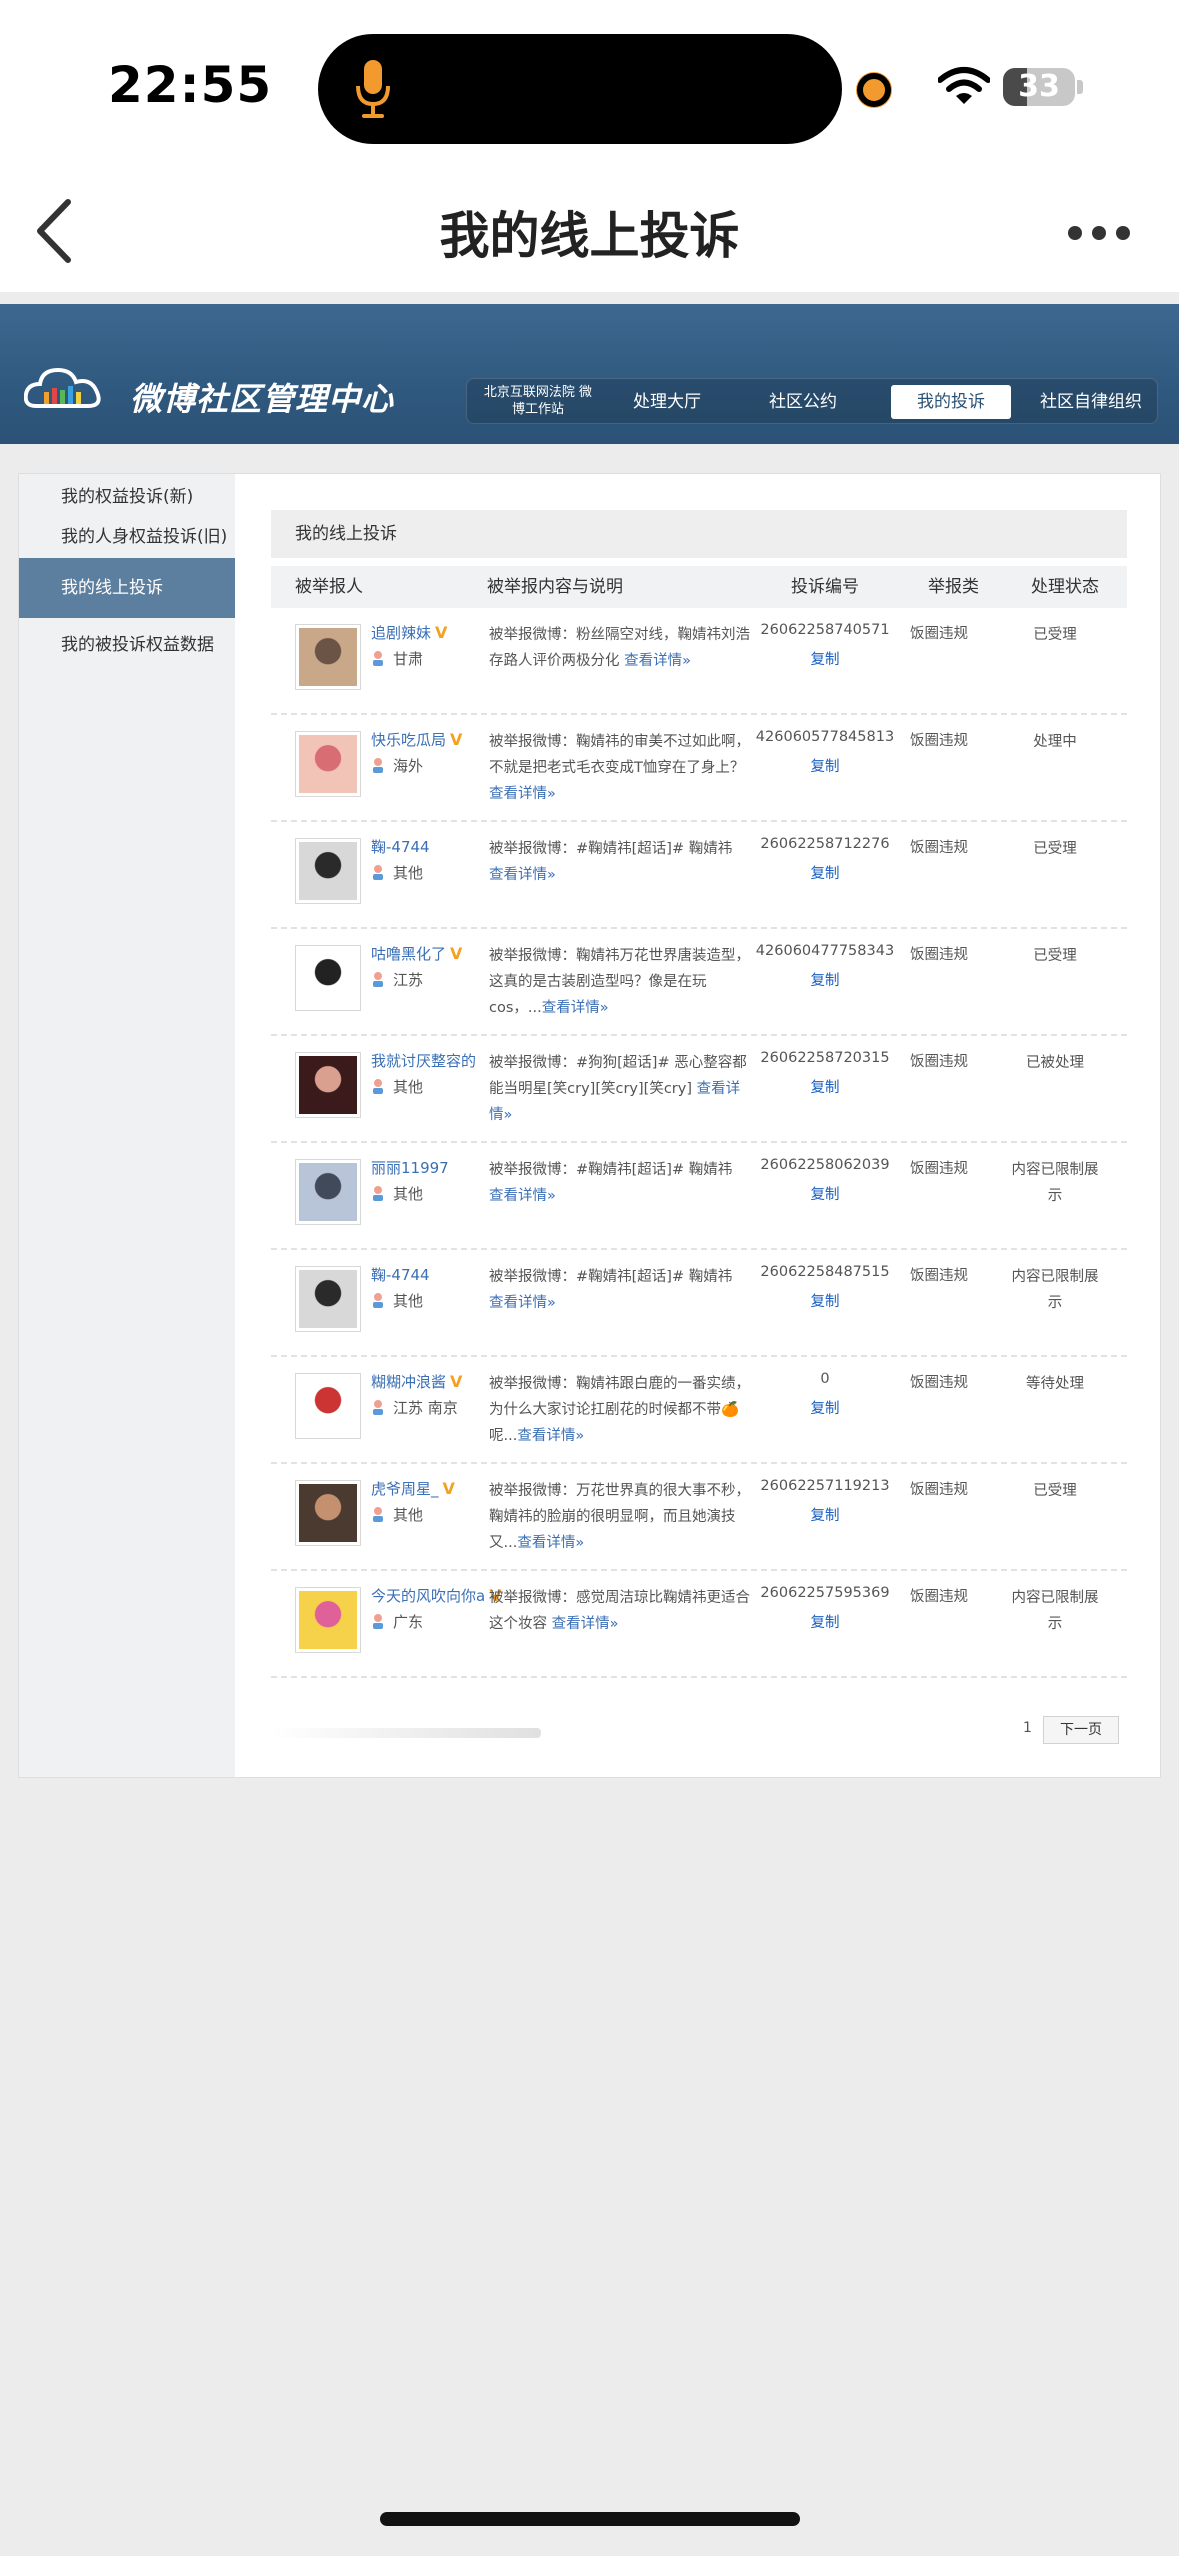 The height and width of the screenshot is (2556, 1179). Describe the element at coordinates (589, 85) in the screenshot. I see `status-bar: 22:55 33` at that location.